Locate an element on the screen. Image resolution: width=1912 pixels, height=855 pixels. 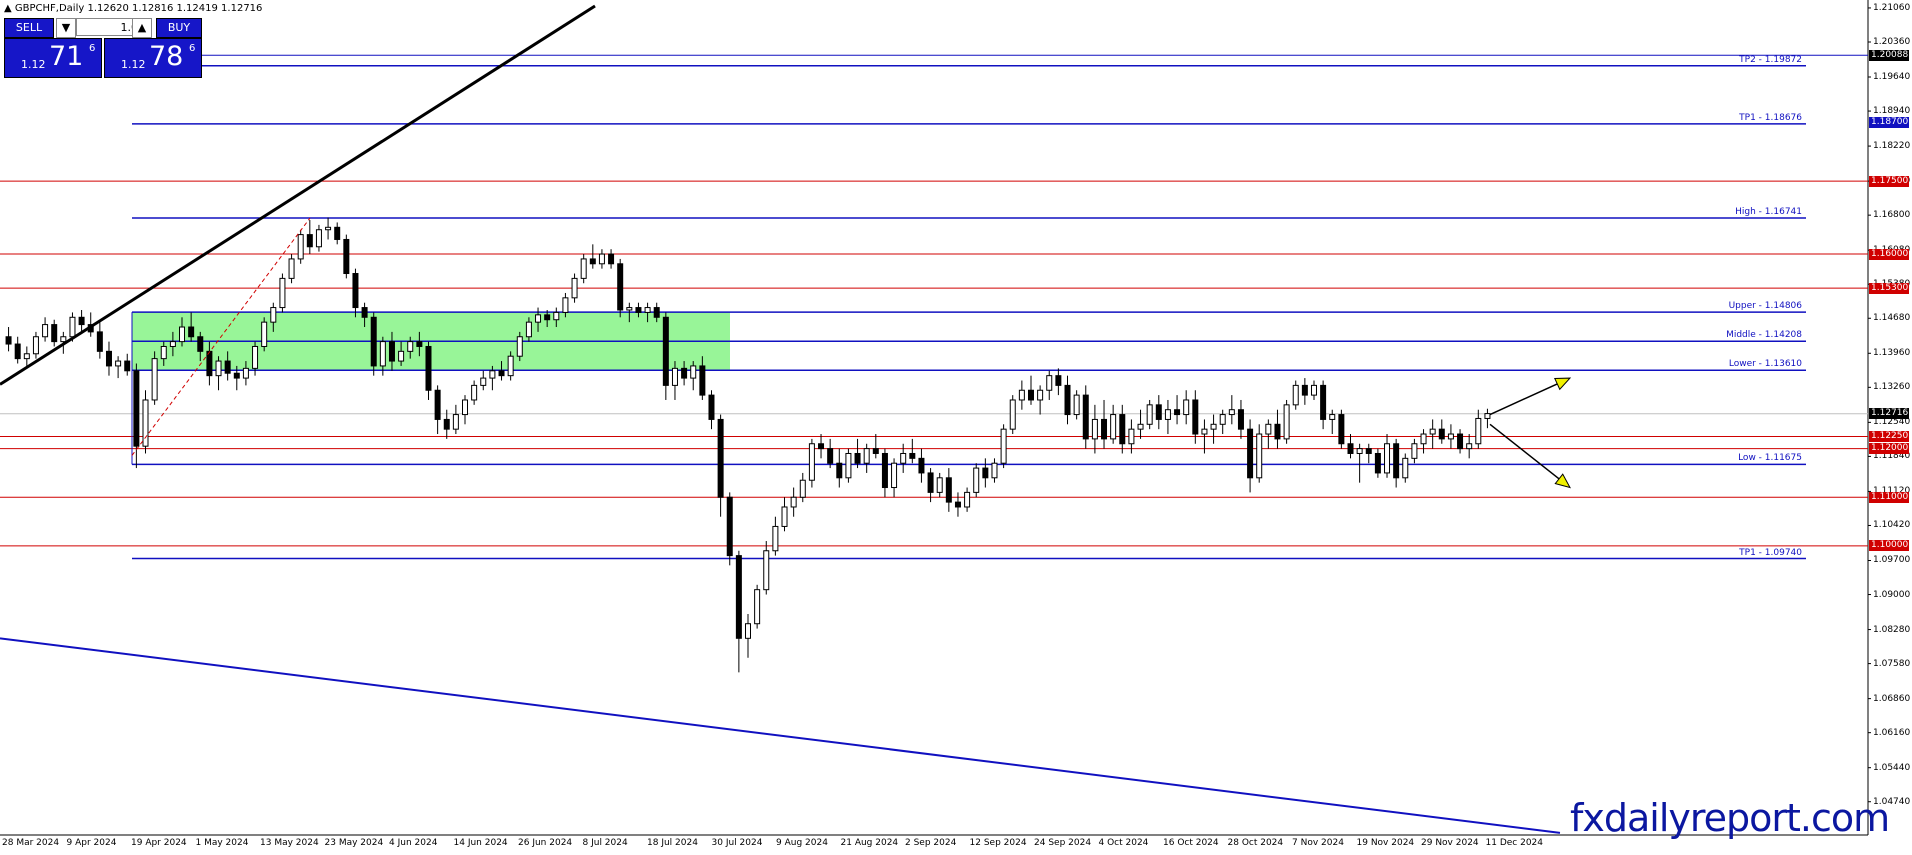
x-tick-label: 24 Sep 2024 is located at coordinates (1063, 843).